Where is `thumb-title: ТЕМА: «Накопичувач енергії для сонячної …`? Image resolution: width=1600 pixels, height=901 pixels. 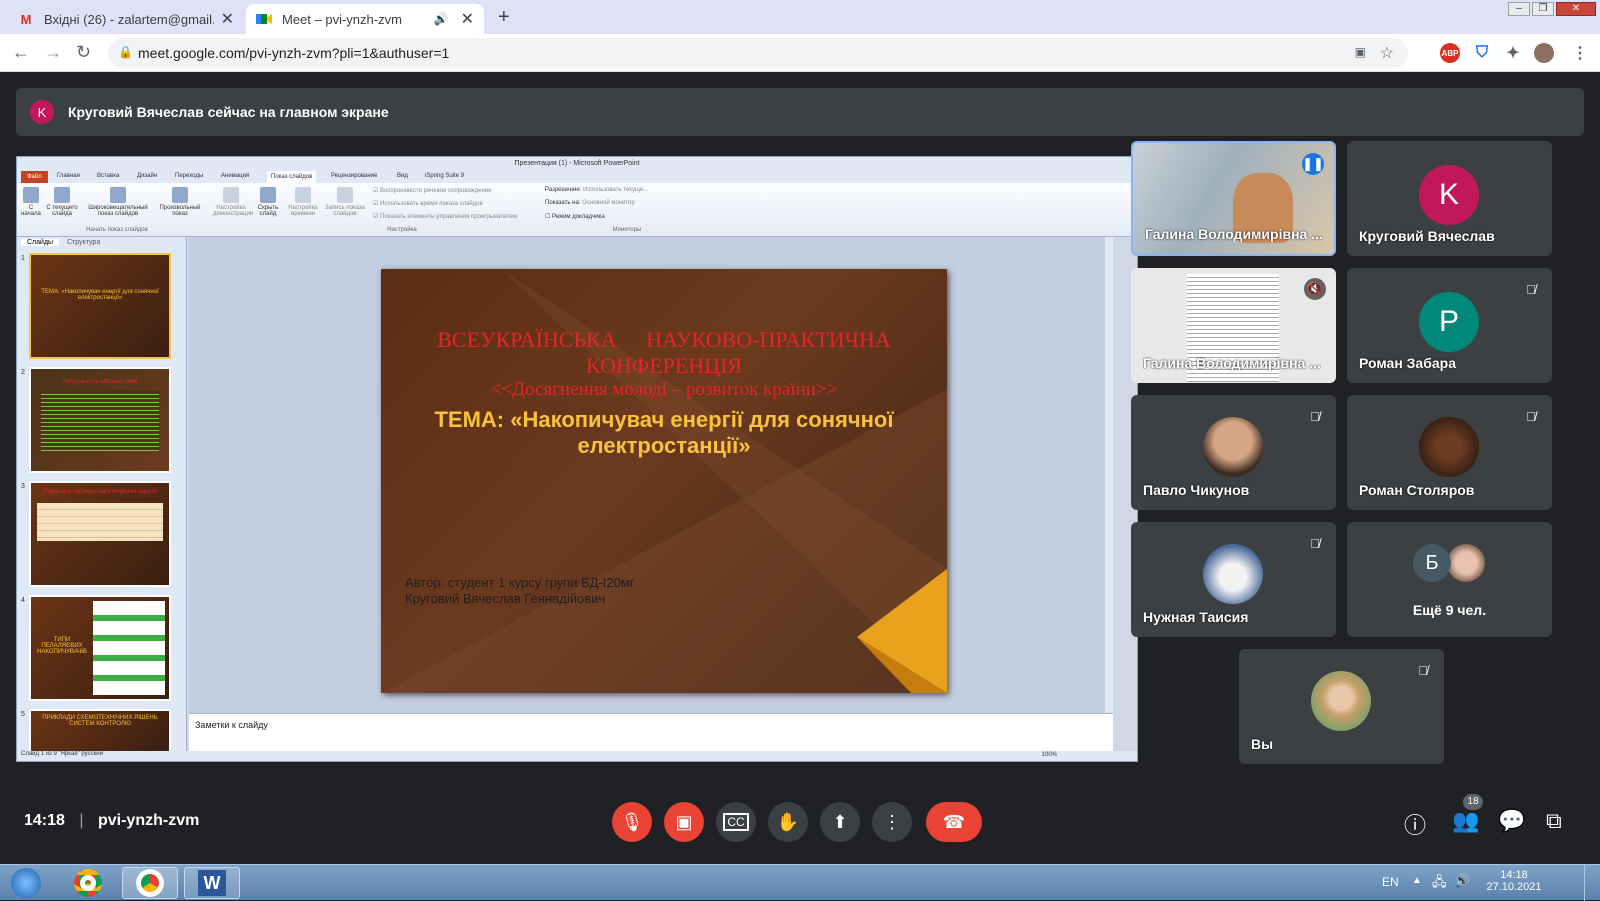
thumb-title: ТЕМА: «Накопичувач енергії для сонячної … is located at coordinates (100, 295).